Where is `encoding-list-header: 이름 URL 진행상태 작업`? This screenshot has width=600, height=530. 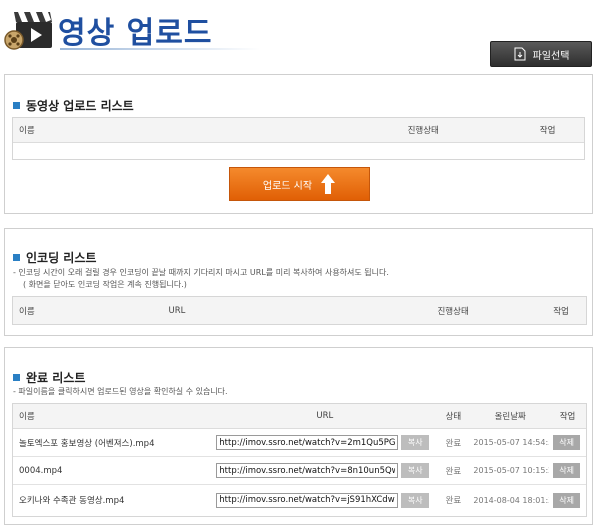 encoding-list-header: 이름 URL 진행상태 작업 is located at coordinates (299, 310).